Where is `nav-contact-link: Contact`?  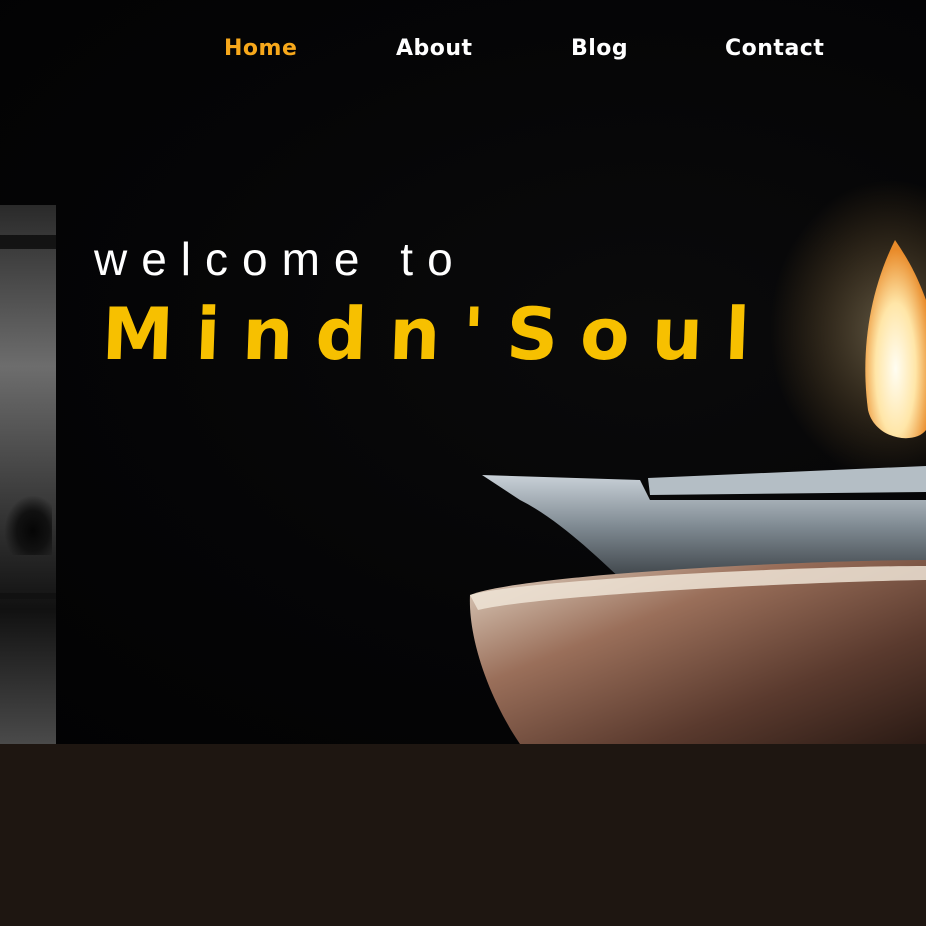 nav-contact-link: Contact is located at coordinates (774, 48).